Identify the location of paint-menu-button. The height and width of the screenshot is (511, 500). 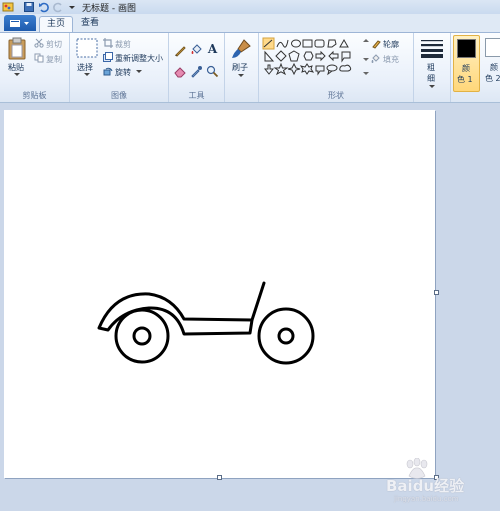
(20, 23).